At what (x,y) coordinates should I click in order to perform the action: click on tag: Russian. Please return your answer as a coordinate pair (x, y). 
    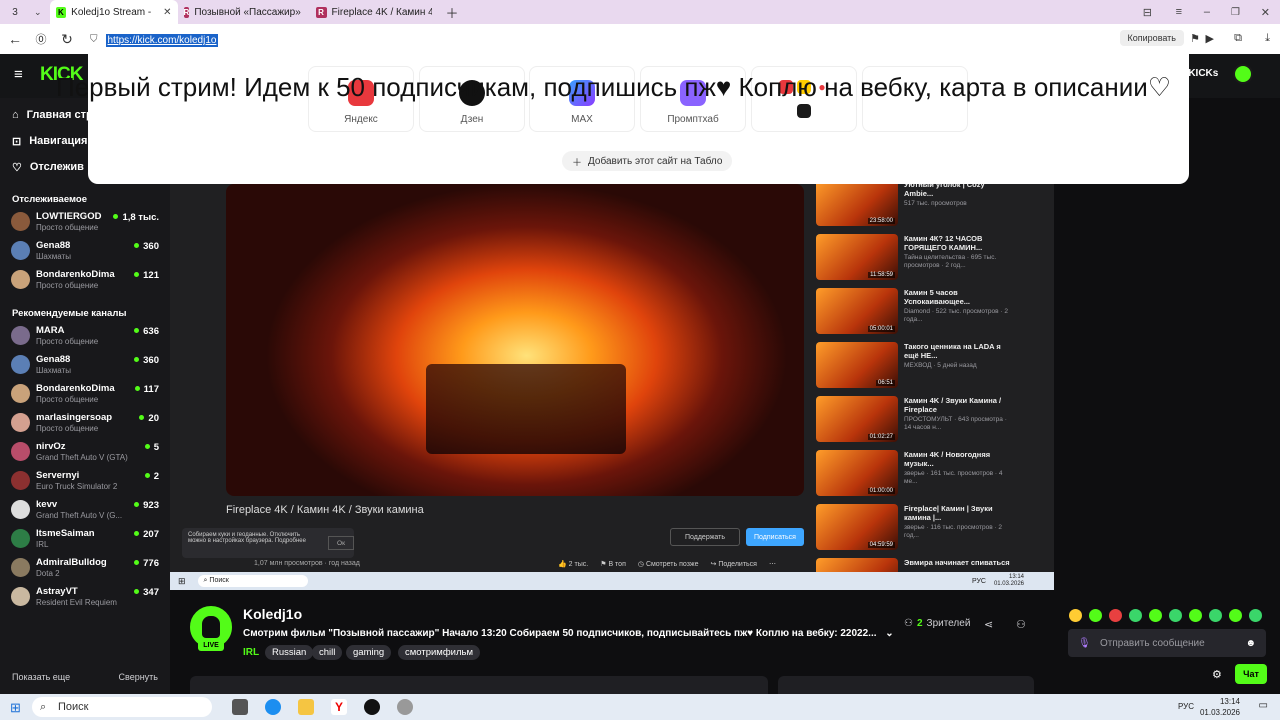
    Looking at the image, I should click on (289, 652).